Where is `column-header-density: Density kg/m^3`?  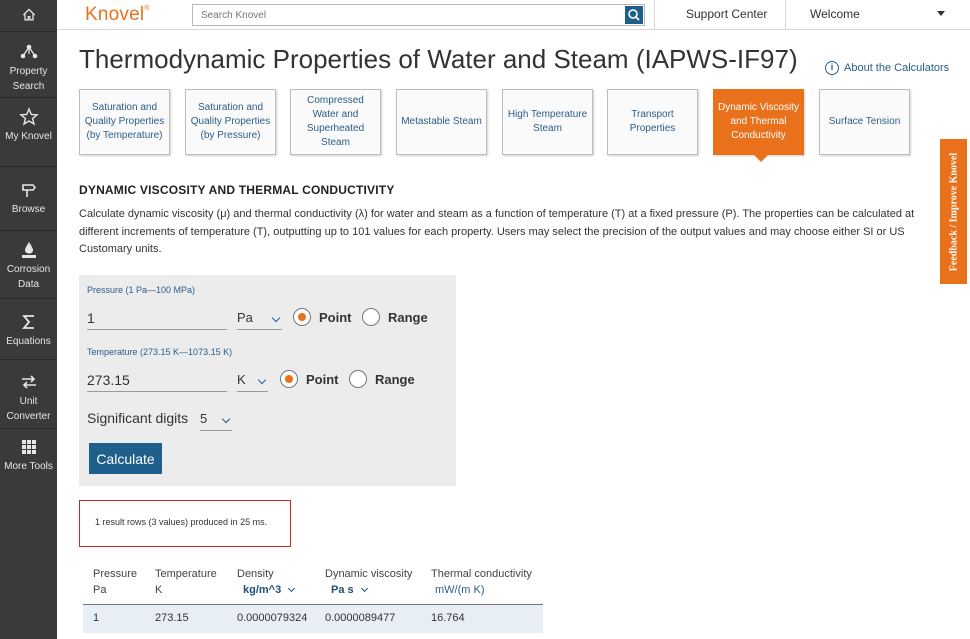 column-header-density: Density kg/m^3 is located at coordinates (266, 582).